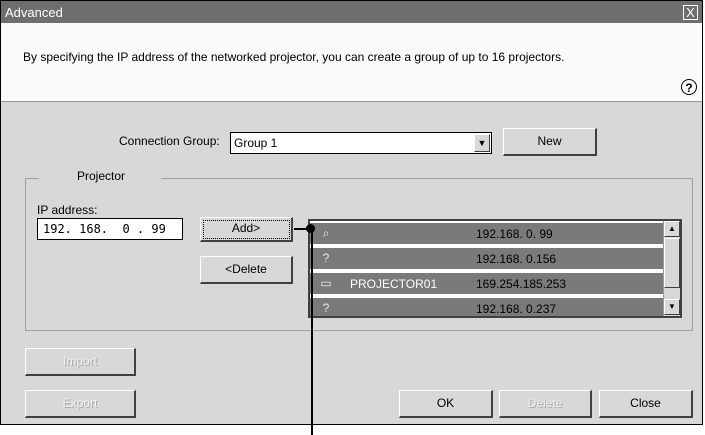 This screenshot has height=435, width=705. Describe the element at coordinates (446, 404) in the screenshot. I see `ok-button: OK` at that location.